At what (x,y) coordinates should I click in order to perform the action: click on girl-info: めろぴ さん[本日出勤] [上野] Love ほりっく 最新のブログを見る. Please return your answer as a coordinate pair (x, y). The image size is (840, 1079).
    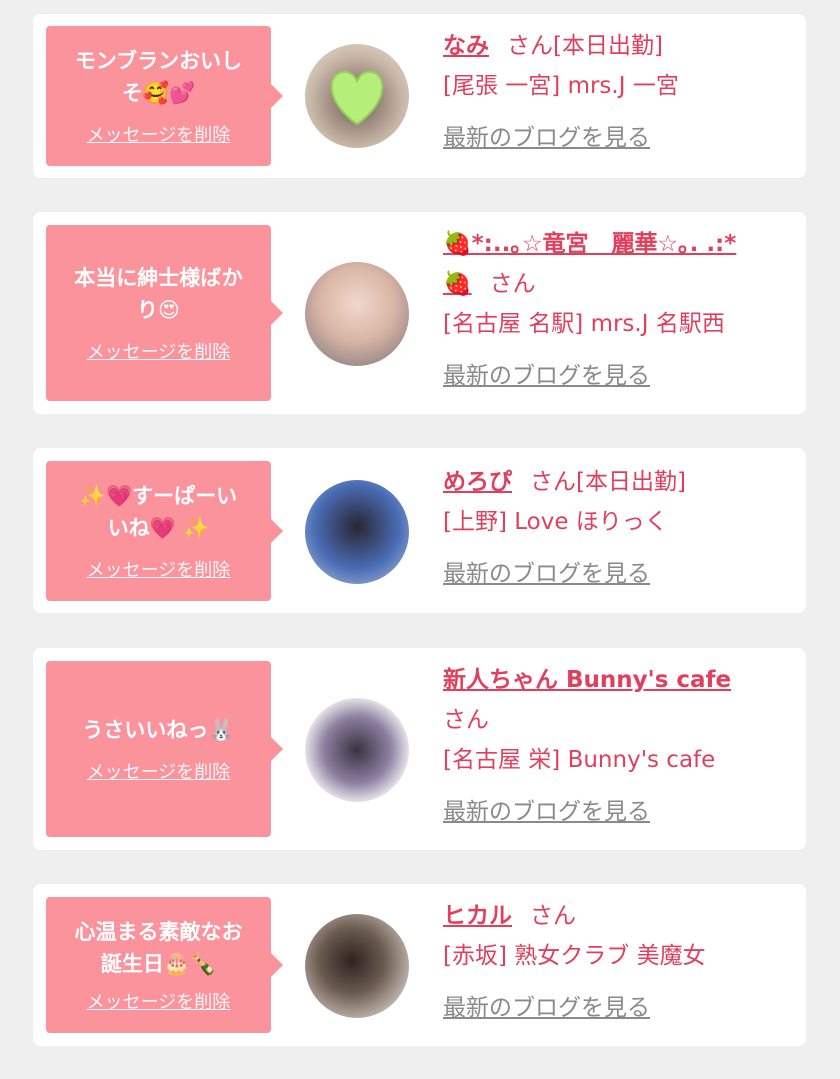
    Looking at the image, I should click on (619, 528).